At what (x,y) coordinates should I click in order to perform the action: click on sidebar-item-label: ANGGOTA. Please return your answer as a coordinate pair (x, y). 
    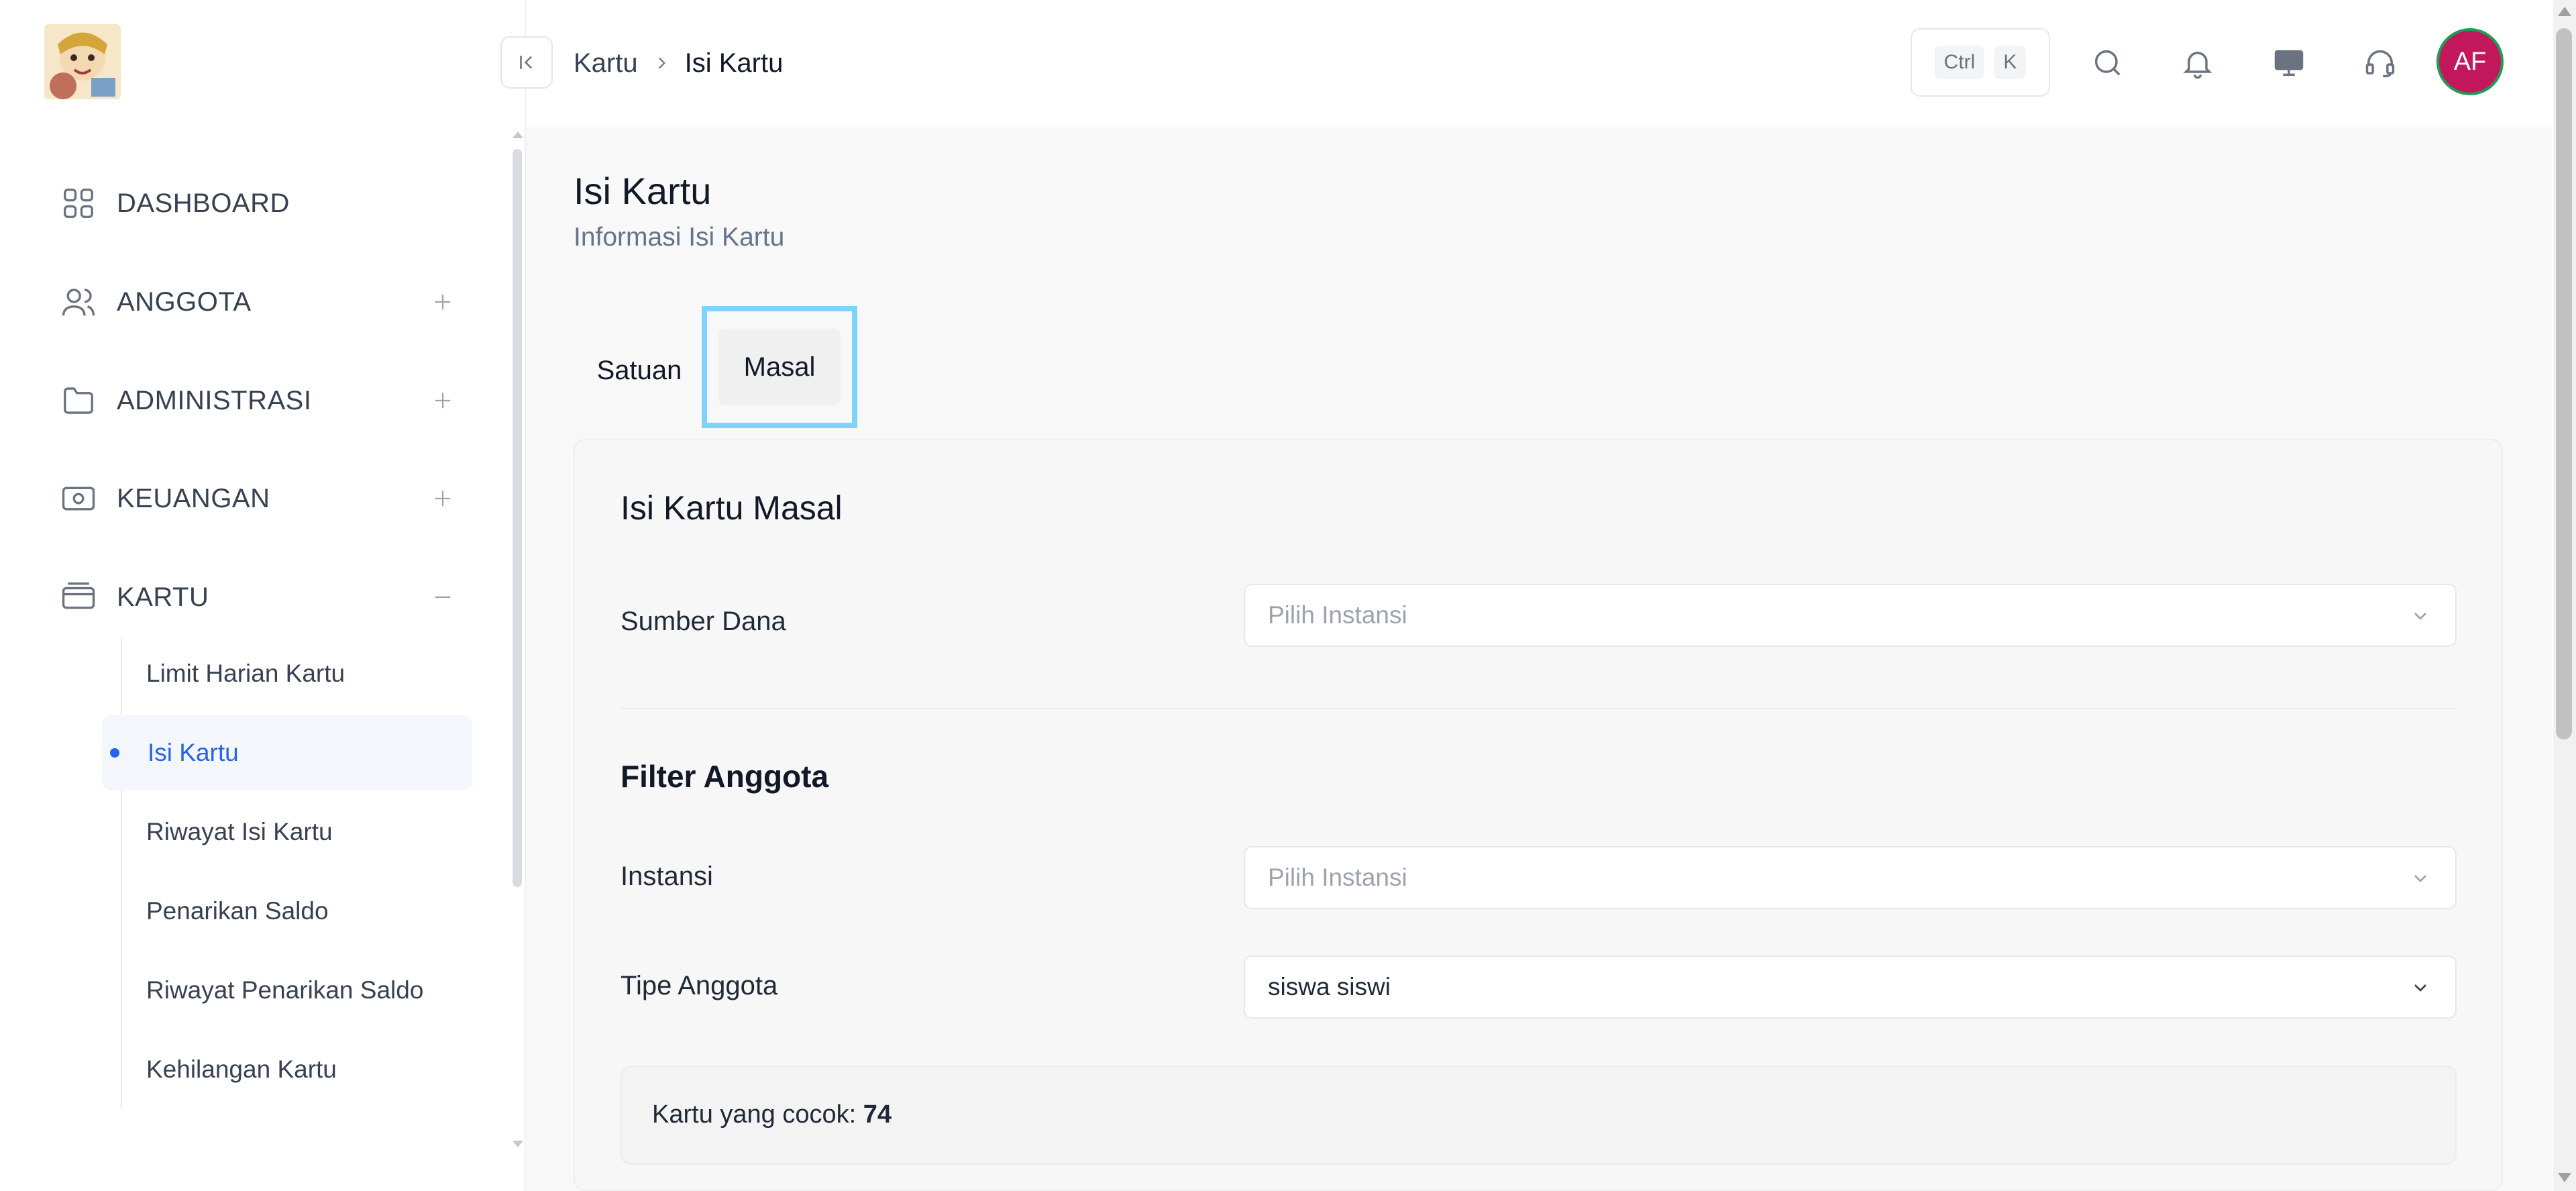
    Looking at the image, I should click on (184, 302).